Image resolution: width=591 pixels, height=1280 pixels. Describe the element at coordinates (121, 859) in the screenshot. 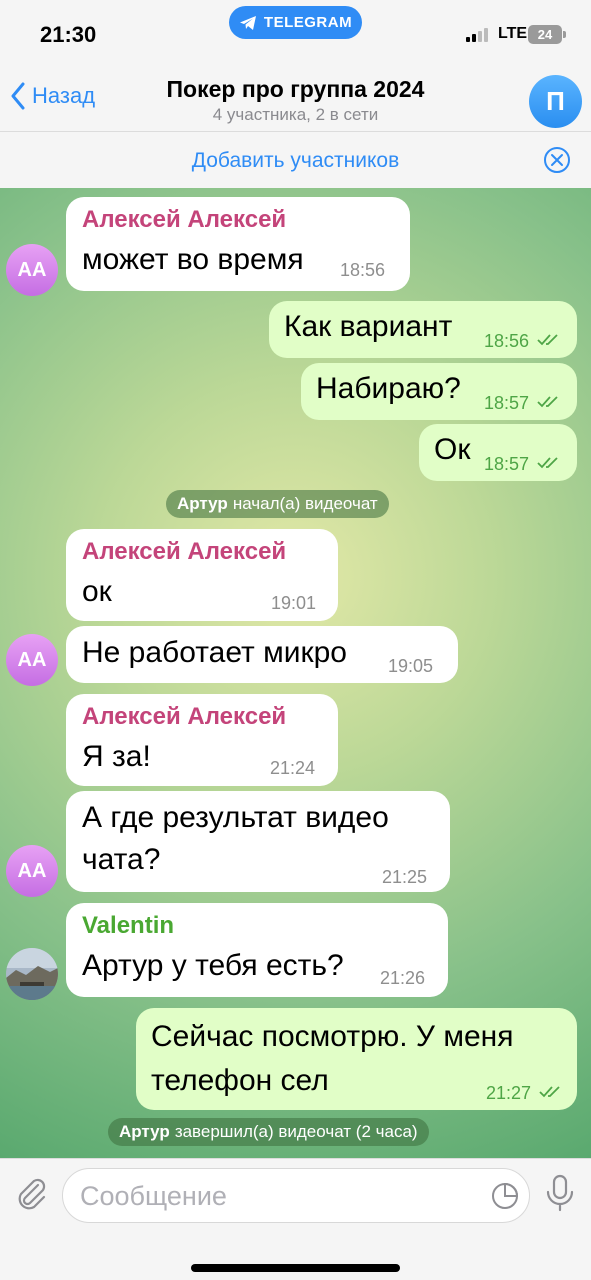

I see `message-text: чата?` at that location.